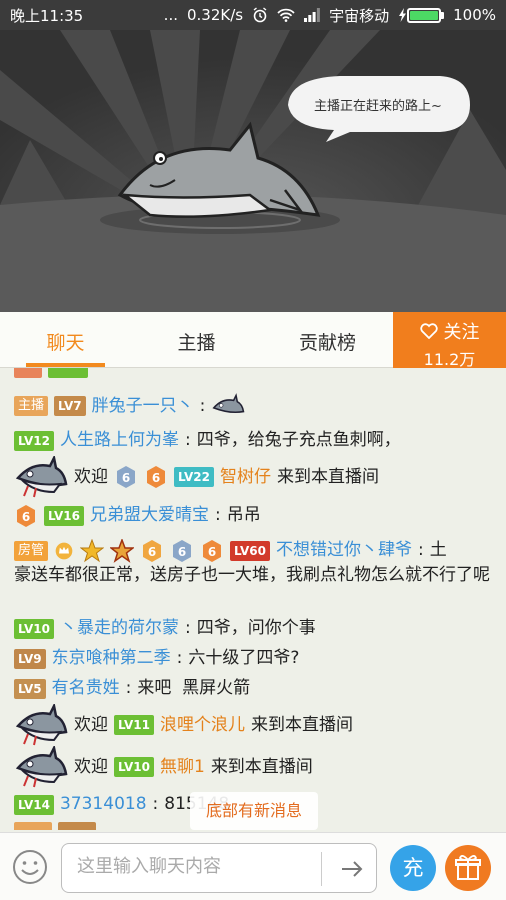  I want to click on tab-contribution: 贡献榜, so click(327, 339).